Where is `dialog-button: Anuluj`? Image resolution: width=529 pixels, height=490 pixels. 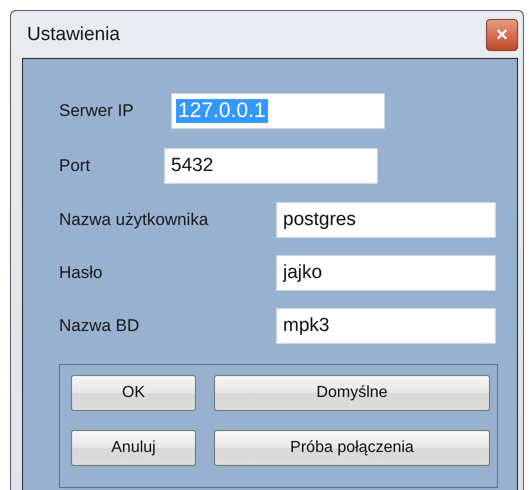 dialog-button: Anuluj is located at coordinates (133, 448).